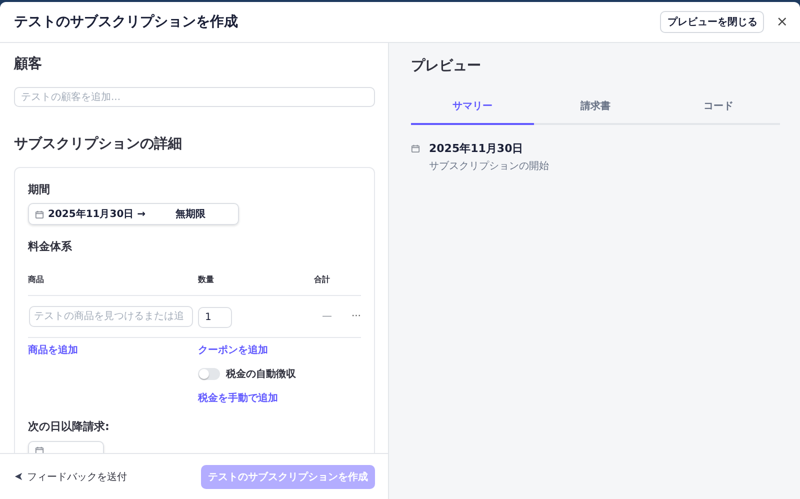  Describe the element at coordinates (77, 477) in the screenshot. I see `feedback-text: フィードバックを送付` at that location.